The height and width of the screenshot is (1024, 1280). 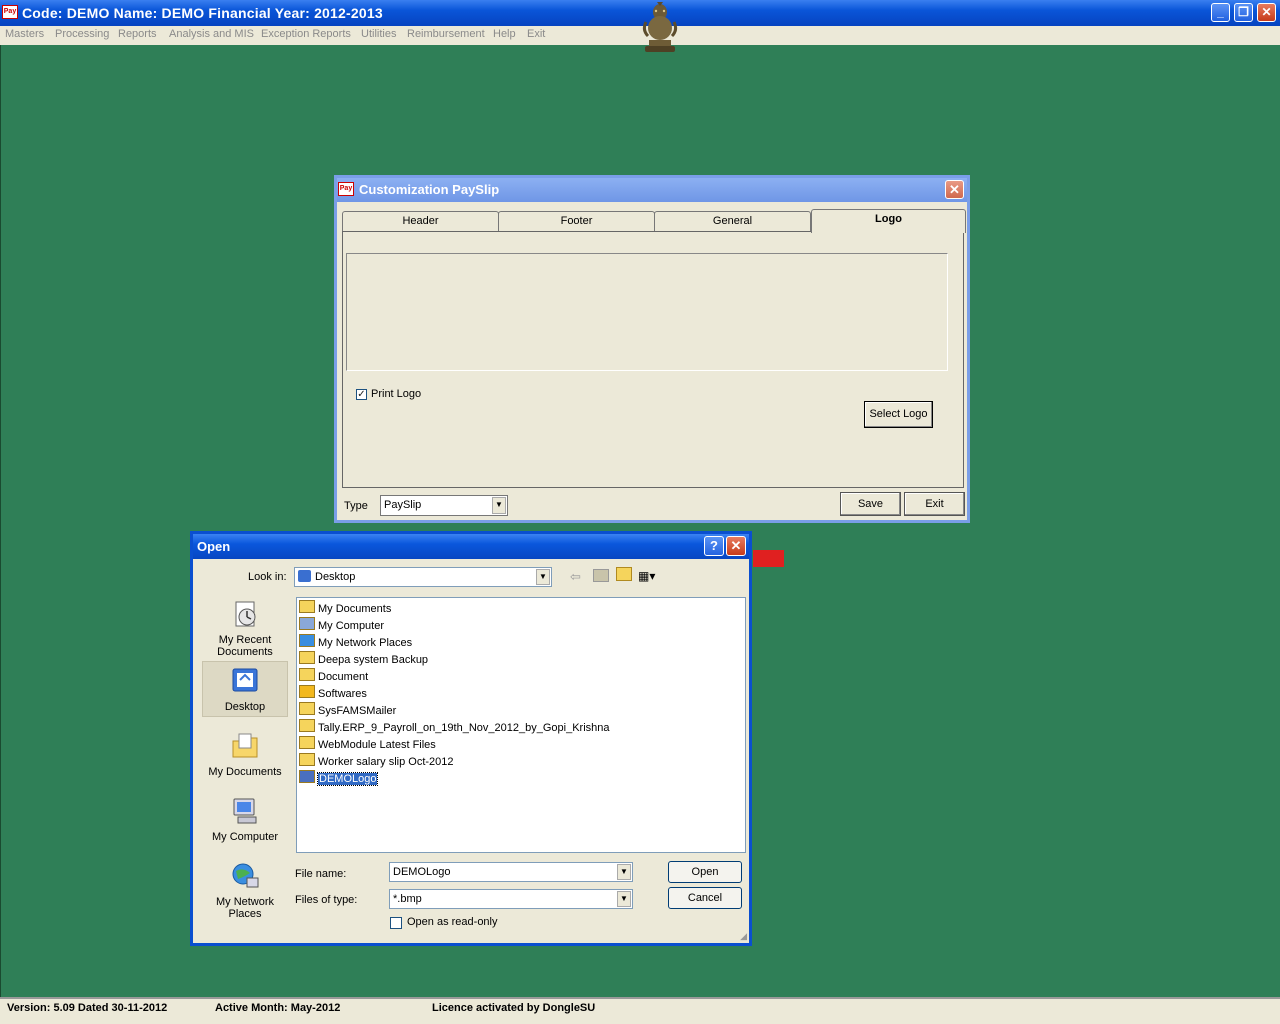 What do you see at coordinates (245, 646) in the screenshot?
I see `place-label: My Recent Documents` at bounding box center [245, 646].